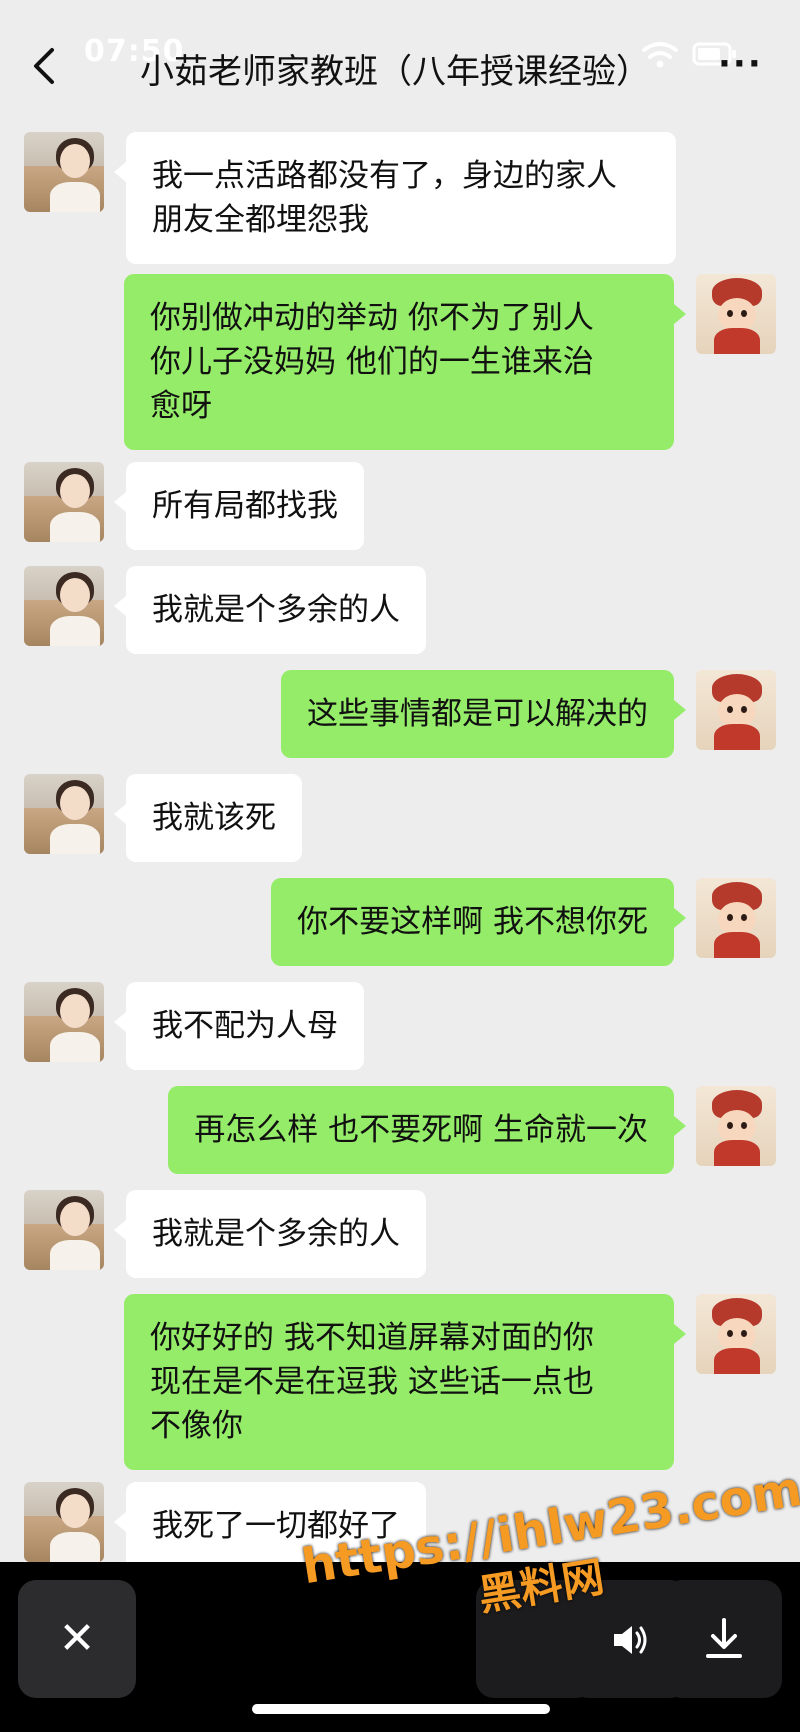 This screenshot has height=1732, width=800. I want to click on download-icon, so click(724, 1638).